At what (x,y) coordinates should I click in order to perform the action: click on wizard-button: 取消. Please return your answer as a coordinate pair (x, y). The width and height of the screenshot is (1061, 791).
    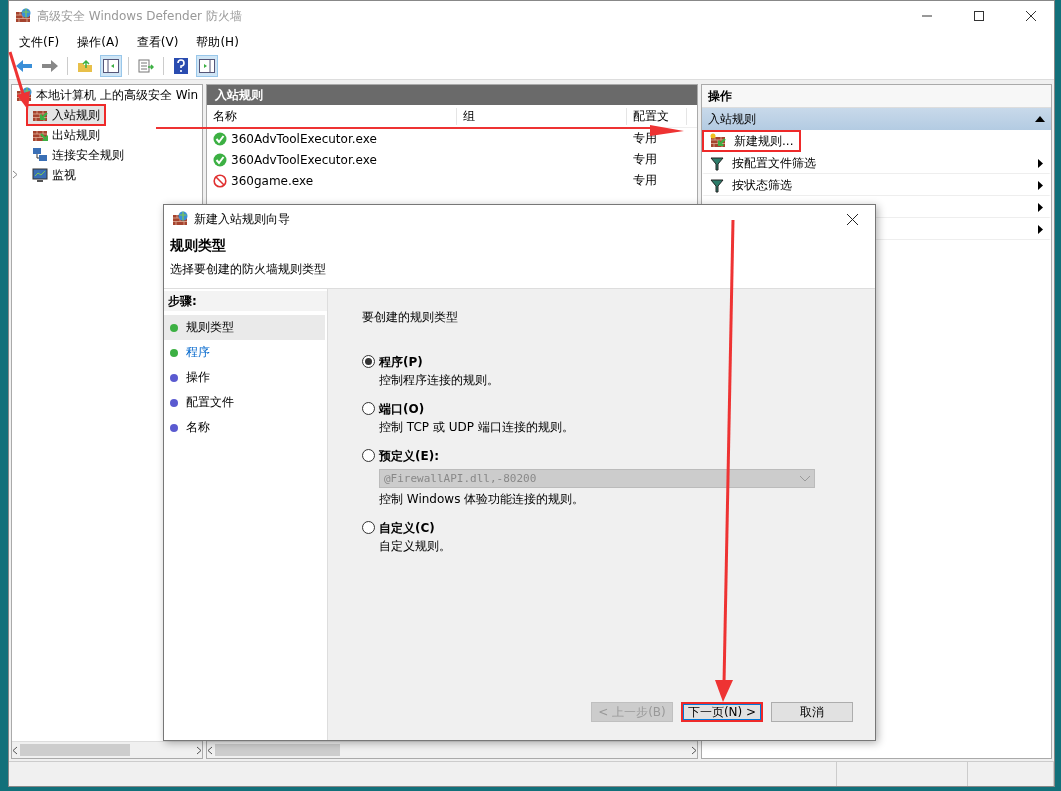
    Looking at the image, I should click on (812, 712).